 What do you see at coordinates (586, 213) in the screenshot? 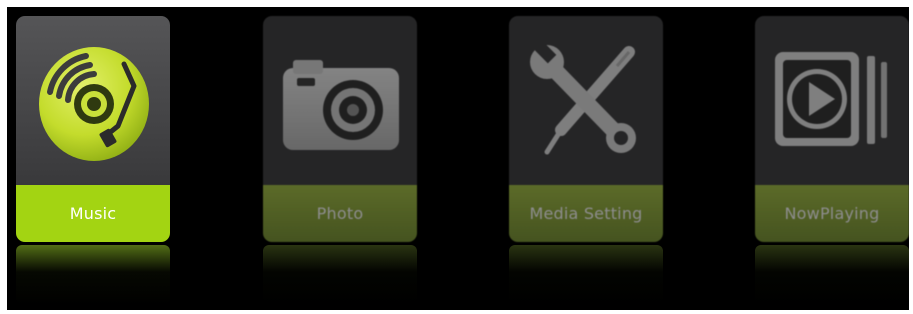
I see `menu-item-label: Media Setting` at bounding box center [586, 213].